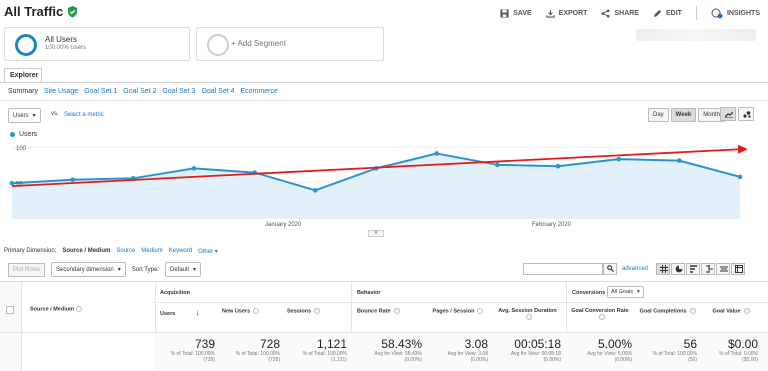  Describe the element at coordinates (23, 75) in the screenshot. I see `tab-explorer: Explorer` at that location.